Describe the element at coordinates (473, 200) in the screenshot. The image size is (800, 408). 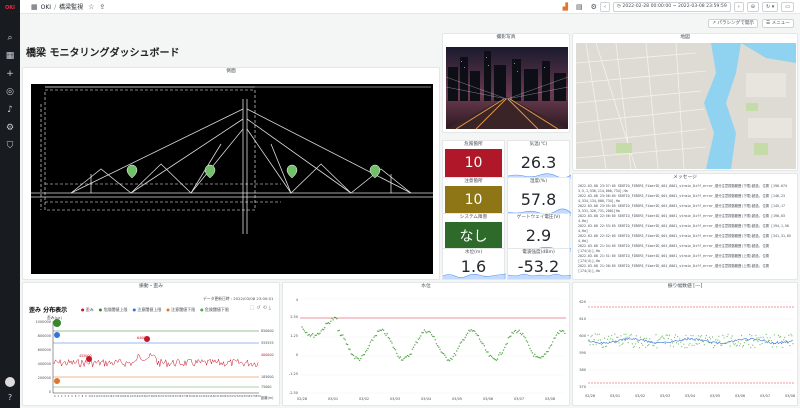
I see `stat-value: 10` at that location.